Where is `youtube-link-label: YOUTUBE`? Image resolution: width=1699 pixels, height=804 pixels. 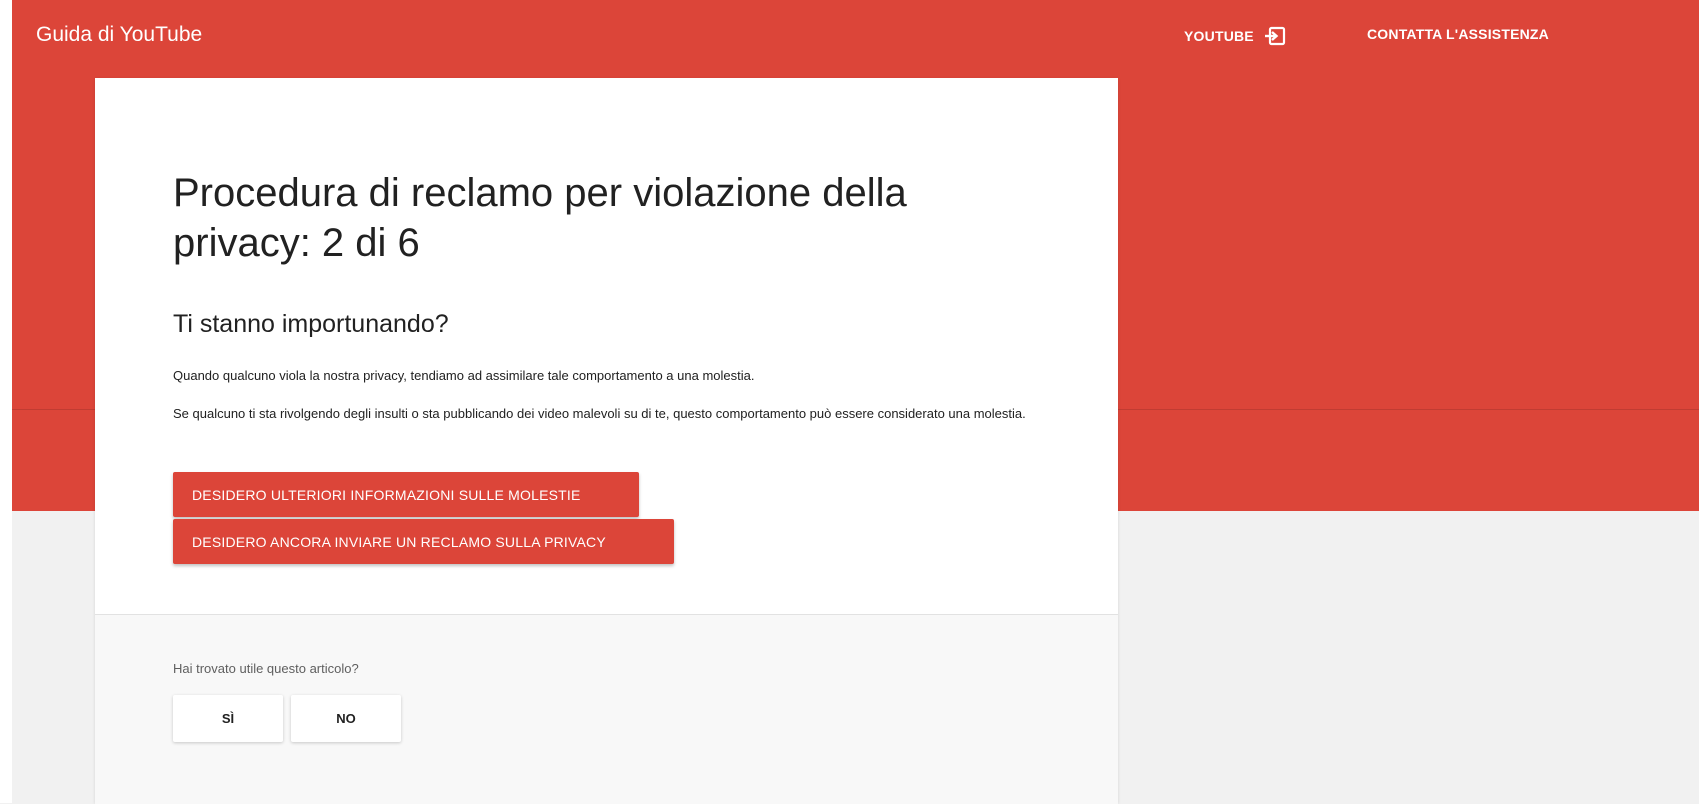 youtube-link-label: YOUTUBE is located at coordinates (1219, 36).